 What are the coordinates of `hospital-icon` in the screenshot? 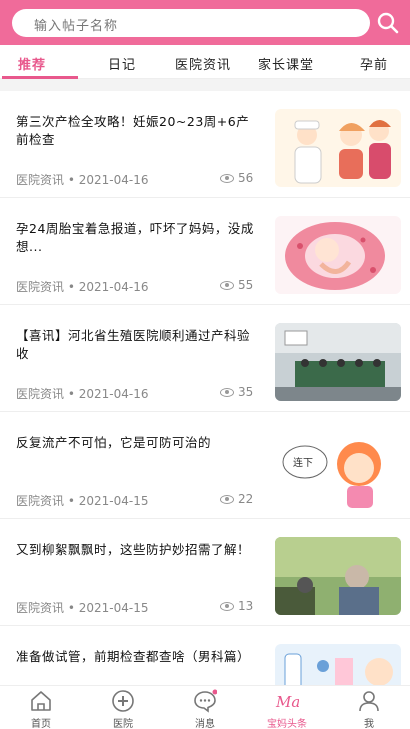 It's located at (123, 701).